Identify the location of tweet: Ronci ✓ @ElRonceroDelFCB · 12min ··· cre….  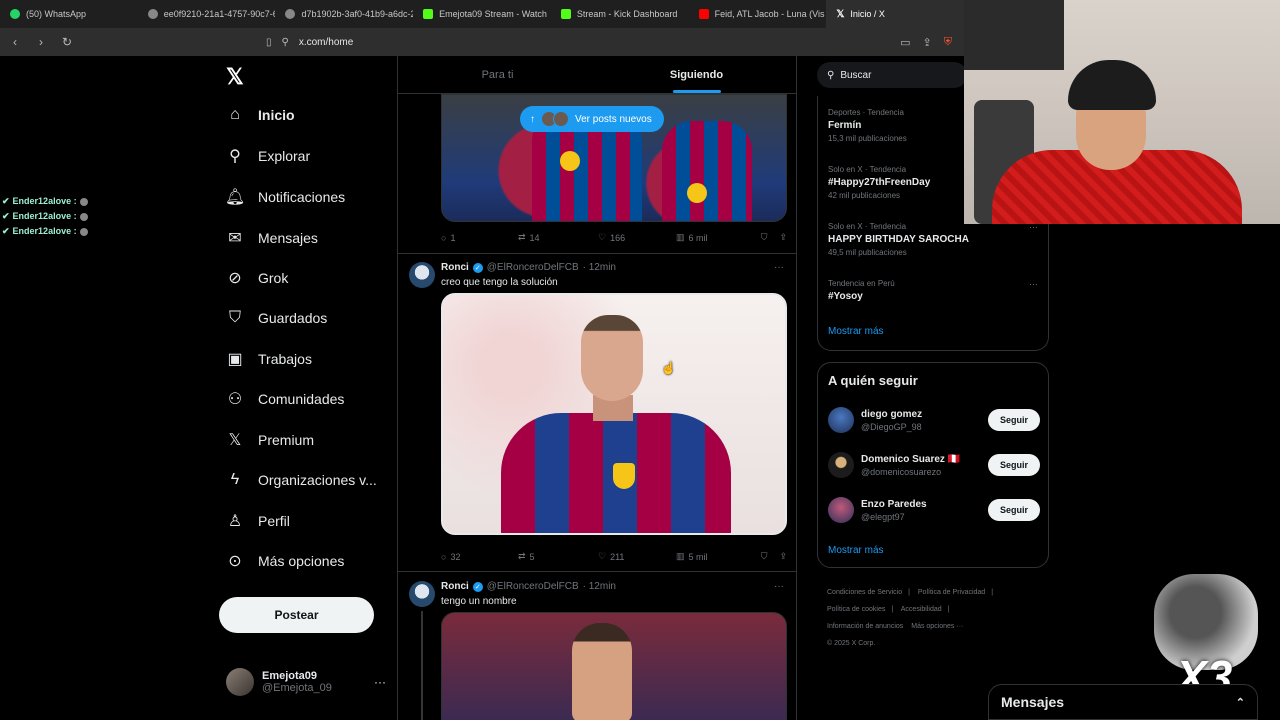
(597, 417).